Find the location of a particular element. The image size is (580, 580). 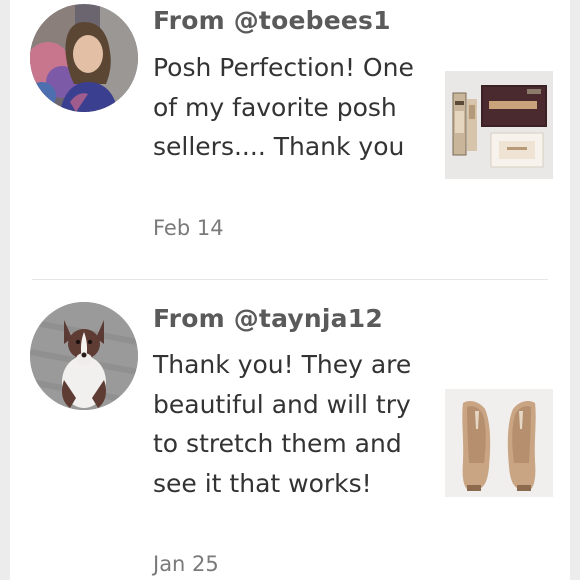

review-date: Jan 25 is located at coordinates (186, 564).